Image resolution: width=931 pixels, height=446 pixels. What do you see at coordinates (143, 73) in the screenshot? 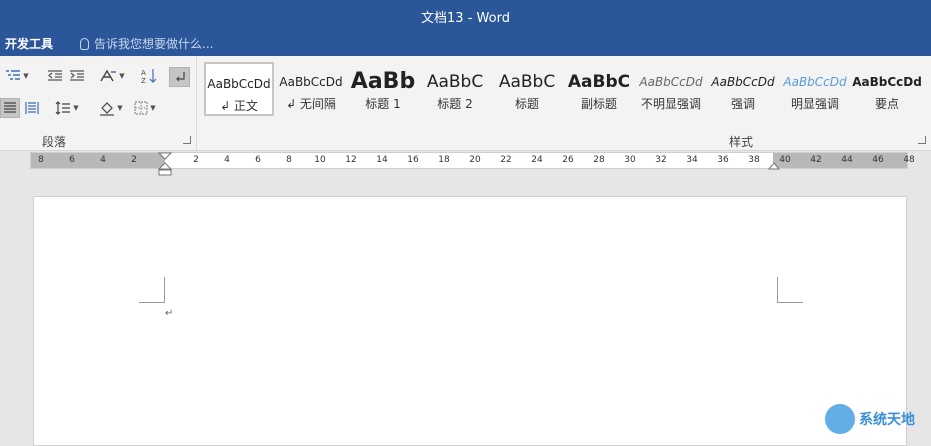
I see `svg-text: A` at bounding box center [143, 73].